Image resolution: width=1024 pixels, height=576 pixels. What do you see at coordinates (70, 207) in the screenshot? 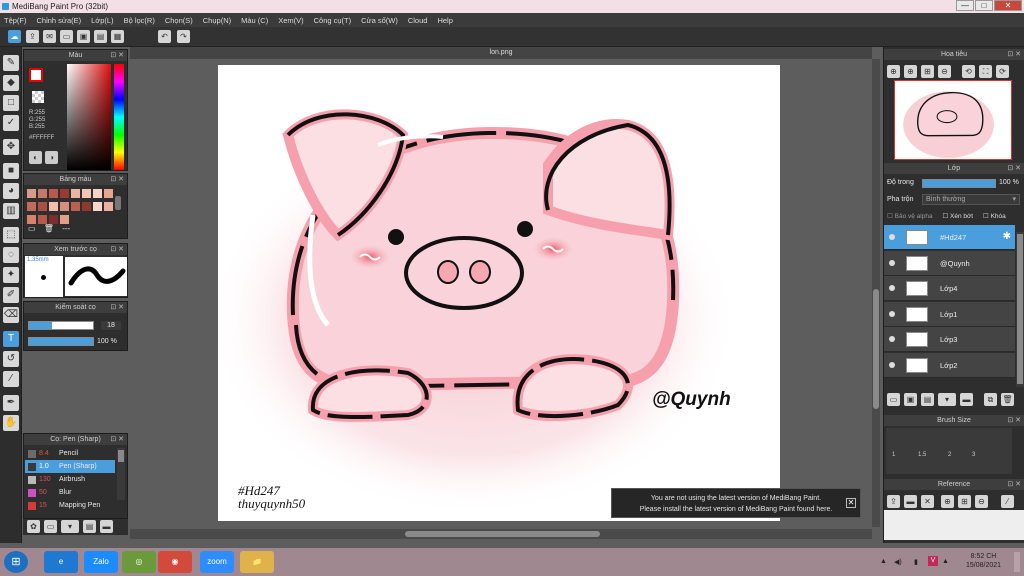
I see `palette-swatches` at bounding box center [70, 207].